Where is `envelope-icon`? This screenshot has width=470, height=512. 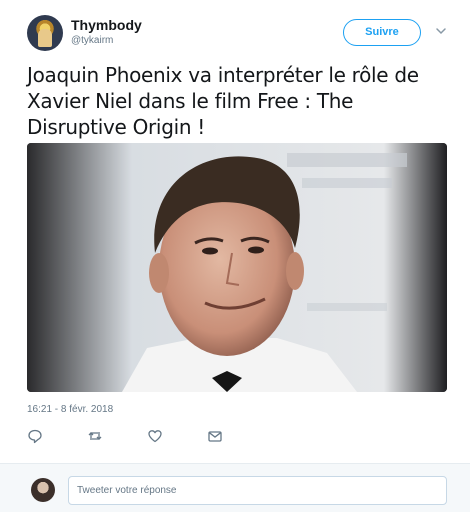 envelope-icon is located at coordinates (215, 436).